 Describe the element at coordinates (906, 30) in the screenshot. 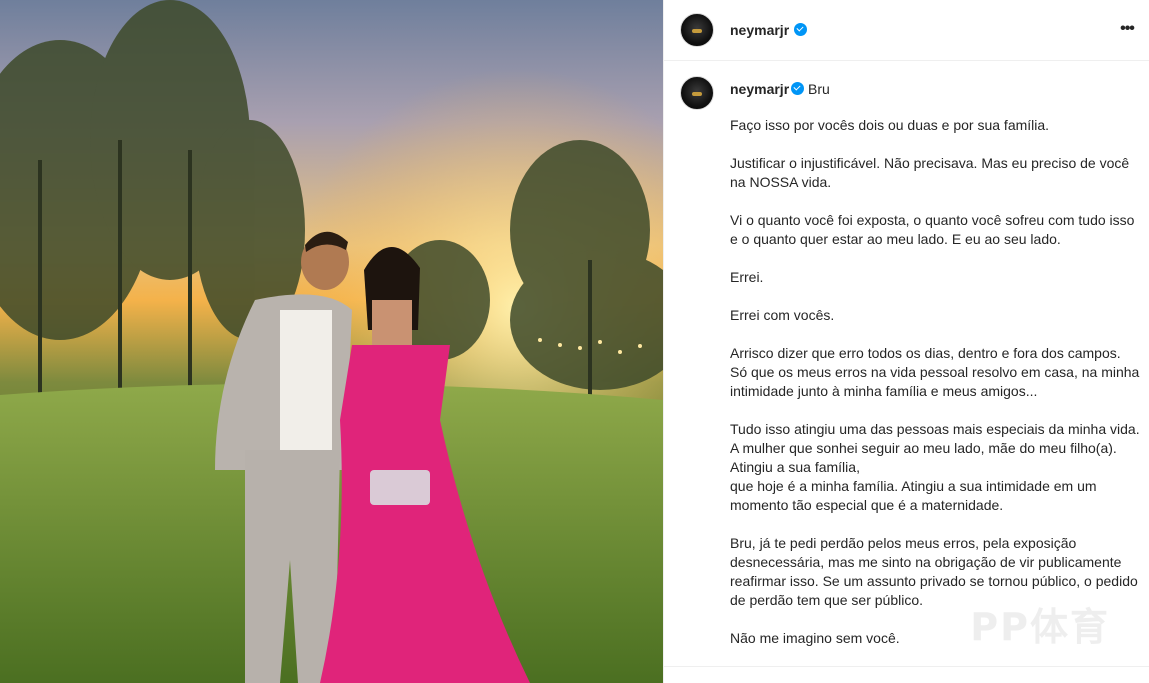

I see `post-header: neymarjr •••` at that location.